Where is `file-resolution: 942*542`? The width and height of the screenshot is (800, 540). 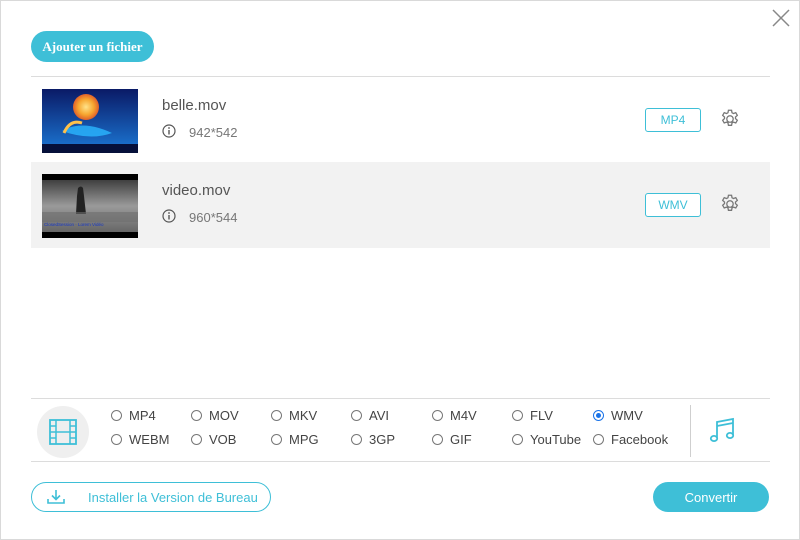
file-resolution: 942*542 is located at coordinates (213, 132).